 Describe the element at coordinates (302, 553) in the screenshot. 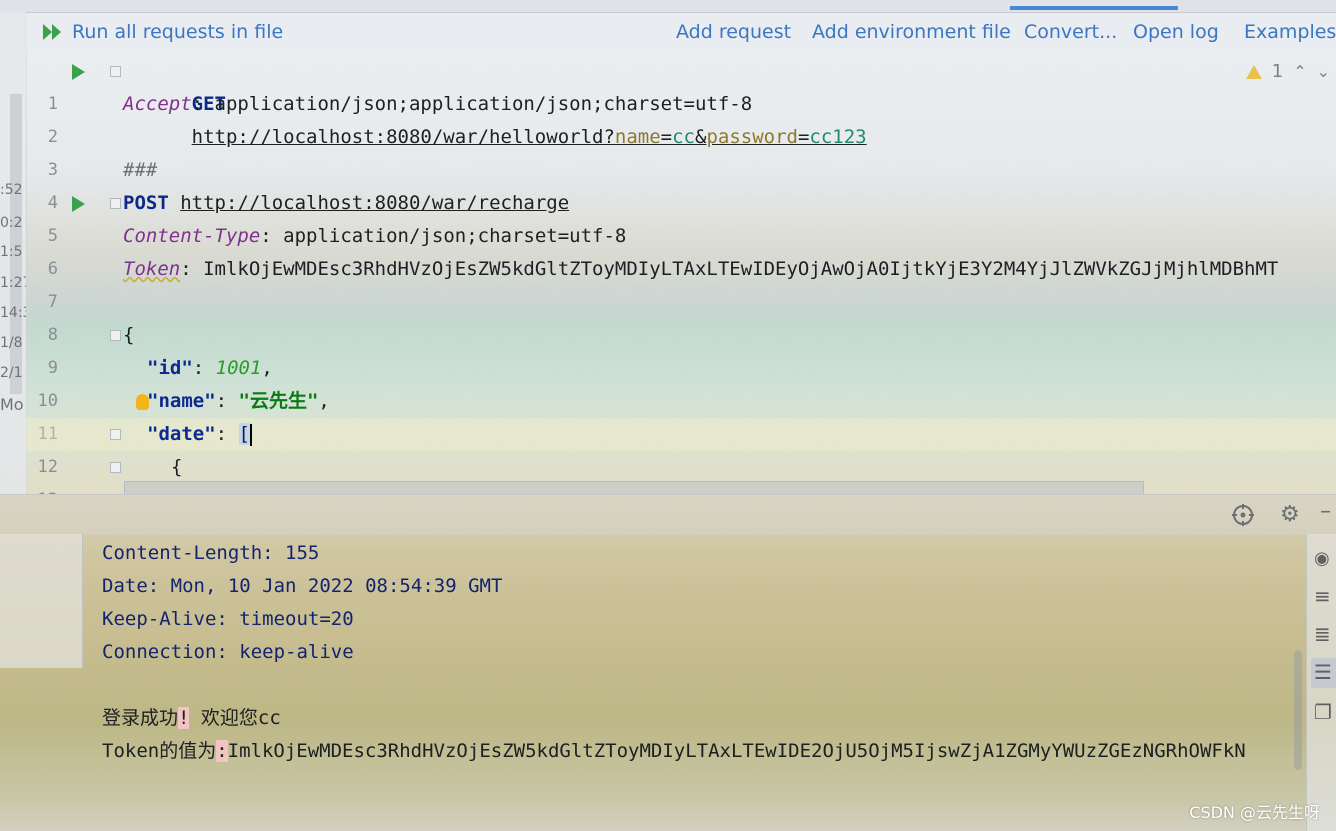

I see `response-header-value: 155` at that location.